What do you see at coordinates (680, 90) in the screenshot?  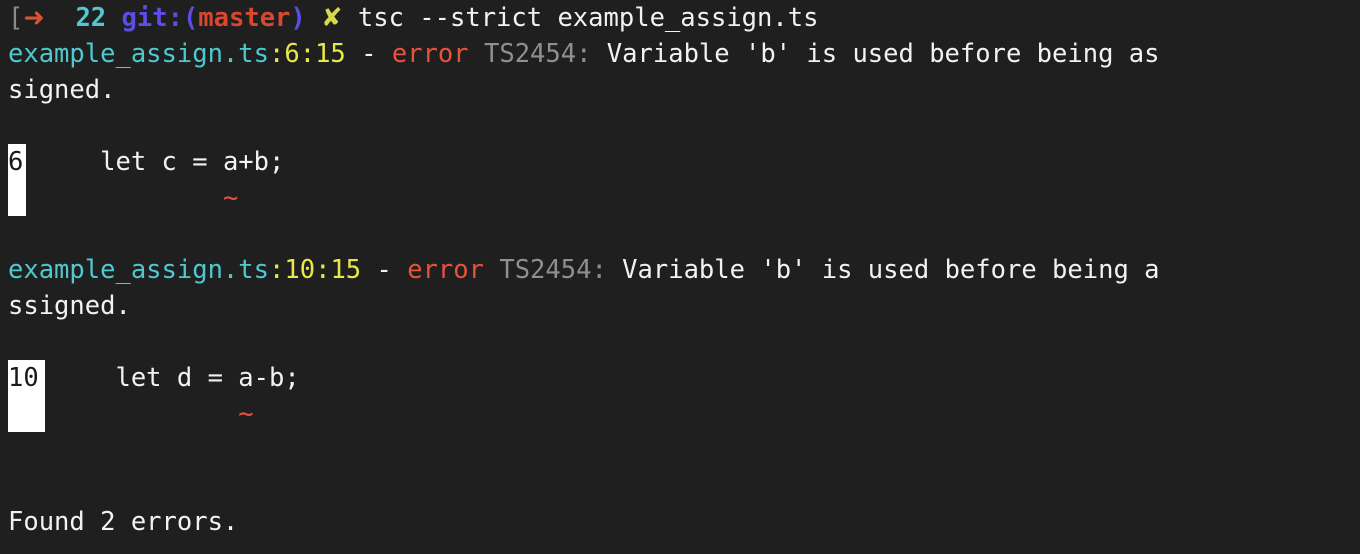 I see `diagnostic-message-wrap: signed.` at bounding box center [680, 90].